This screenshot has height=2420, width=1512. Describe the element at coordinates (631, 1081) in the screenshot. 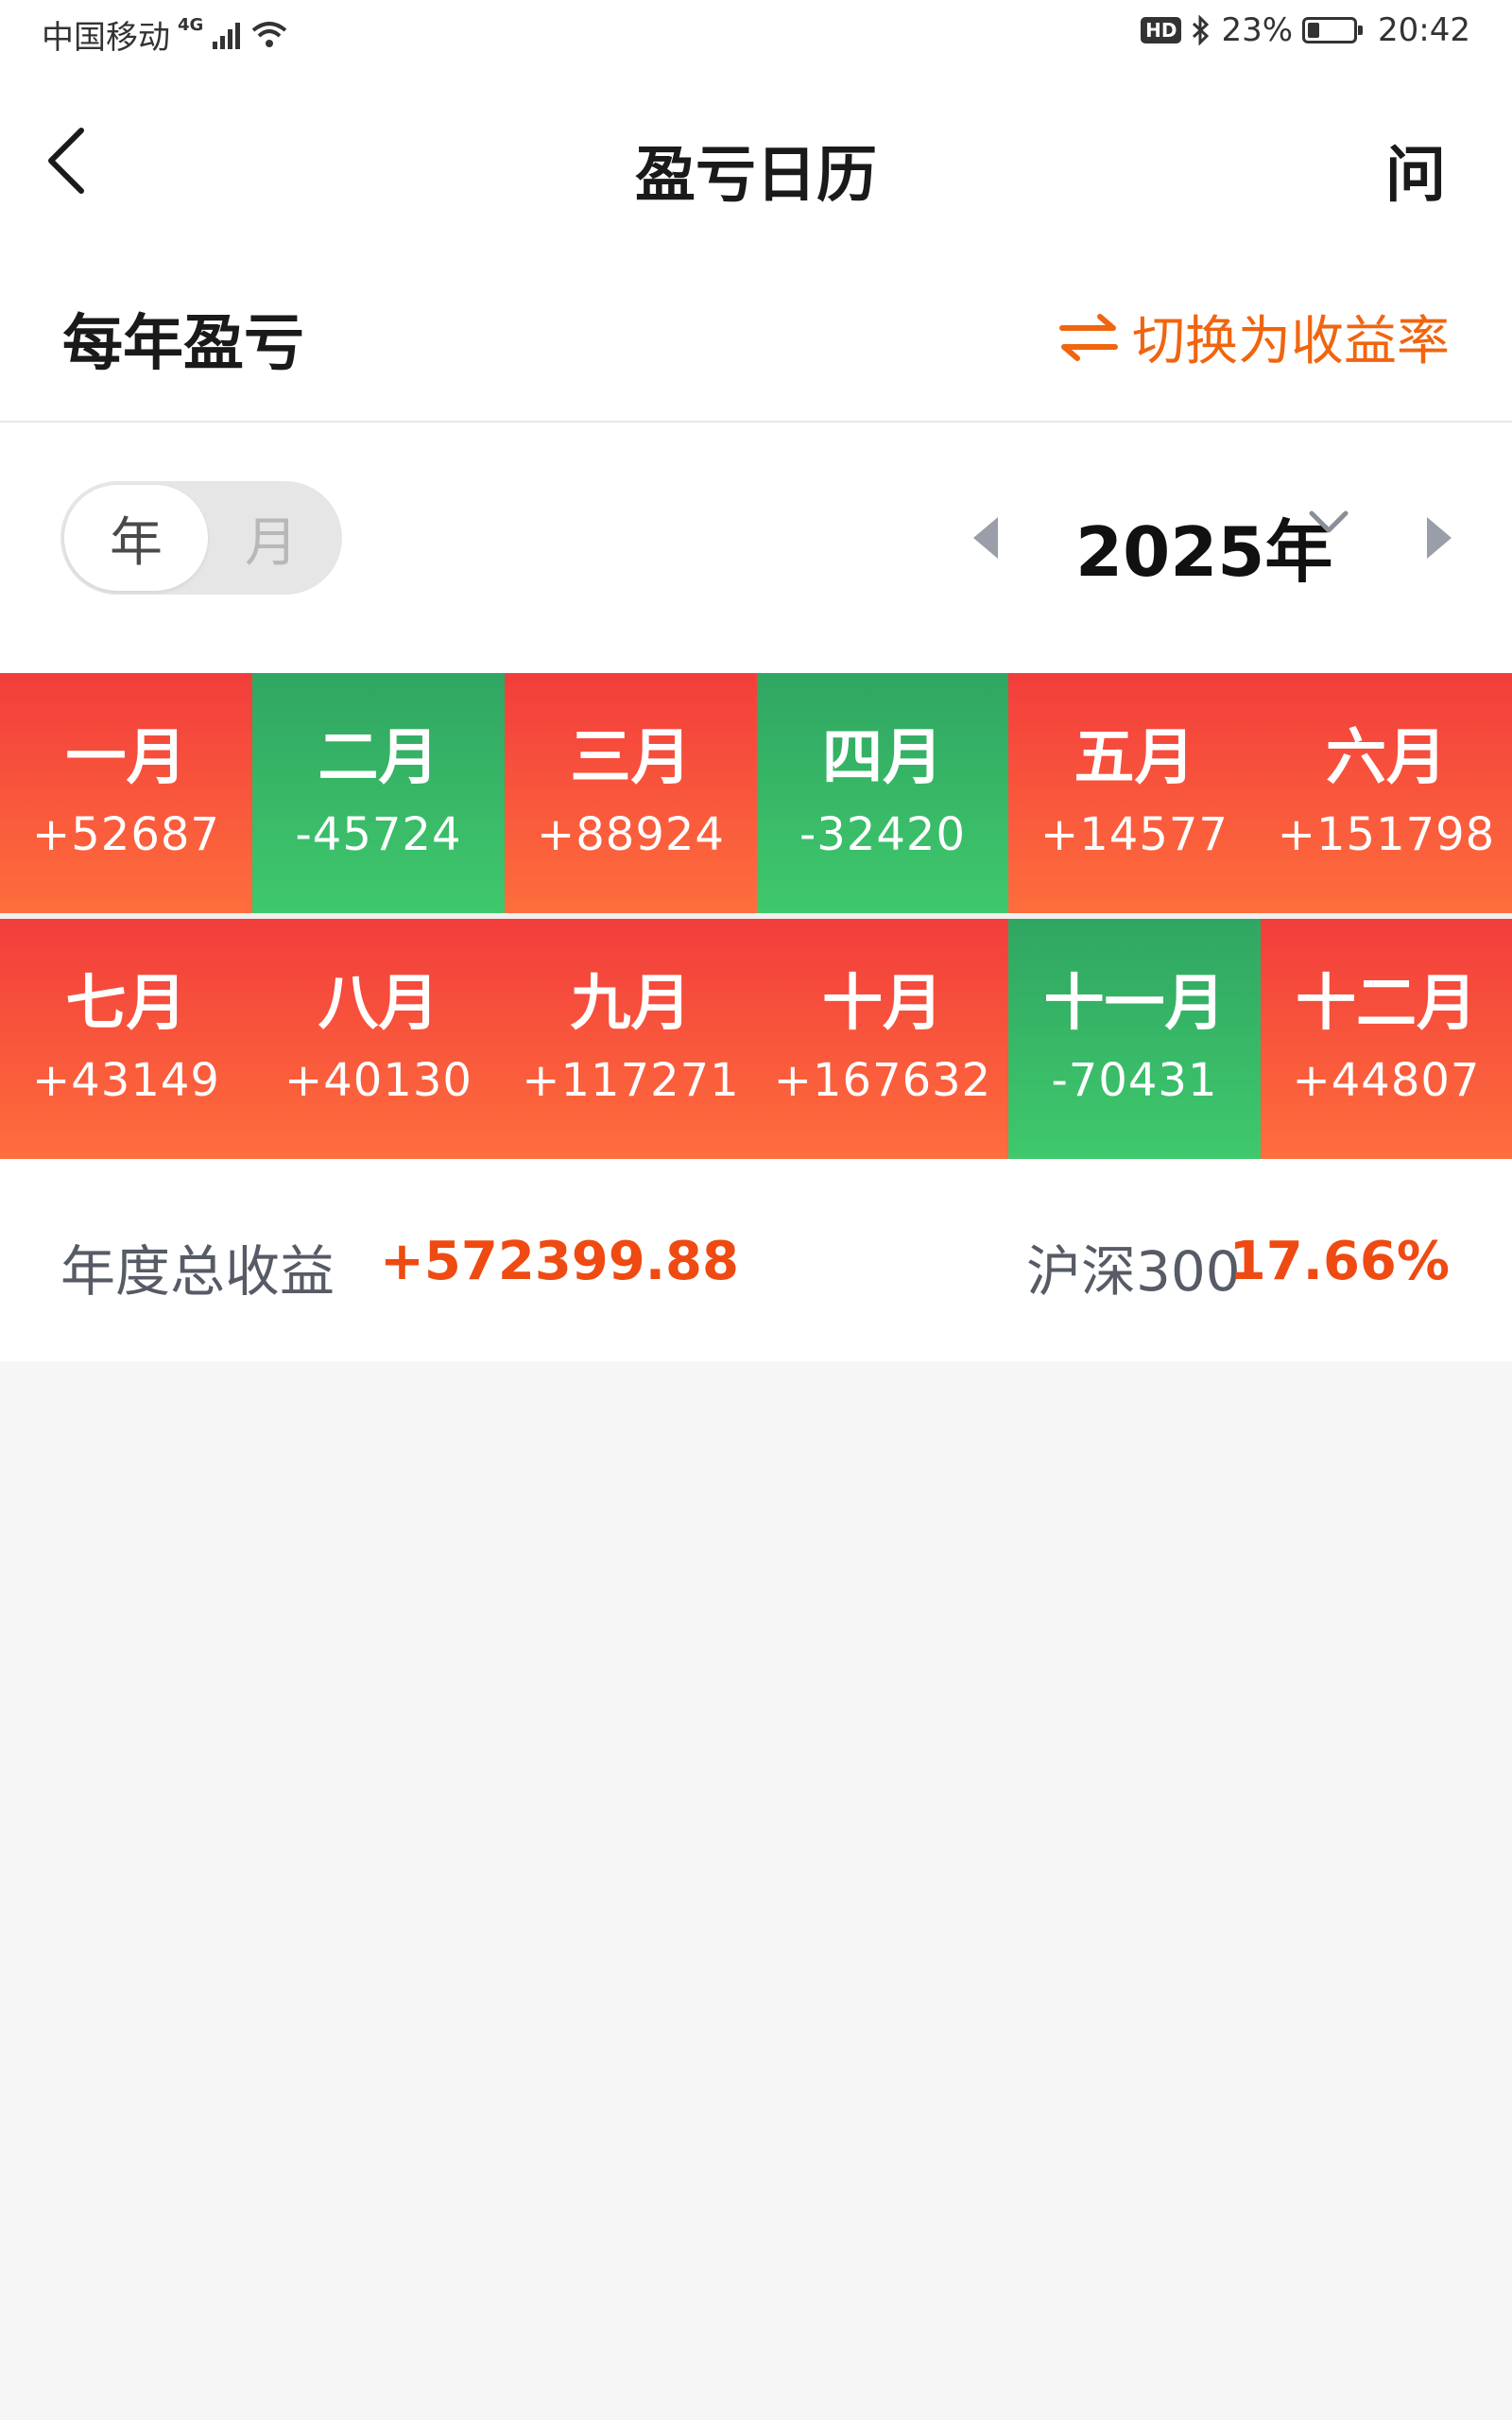

I see `month-value: +117271` at that location.